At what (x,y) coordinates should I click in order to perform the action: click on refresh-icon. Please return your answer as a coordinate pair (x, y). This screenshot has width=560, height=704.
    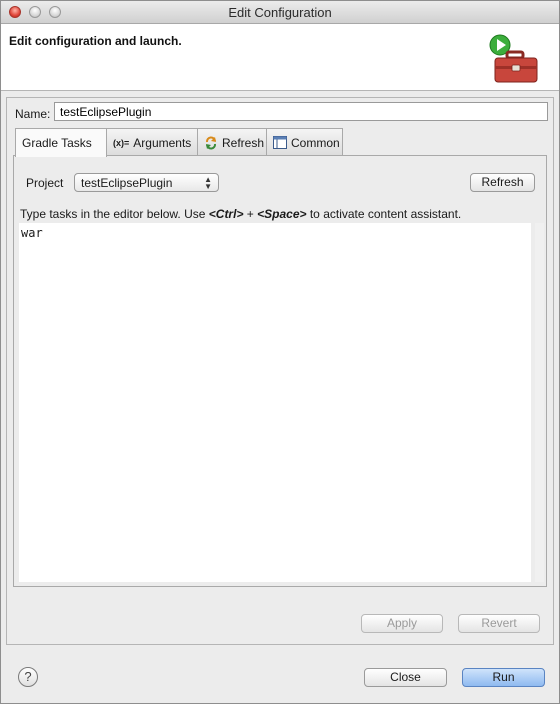
    Looking at the image, I should click on (211, 143).